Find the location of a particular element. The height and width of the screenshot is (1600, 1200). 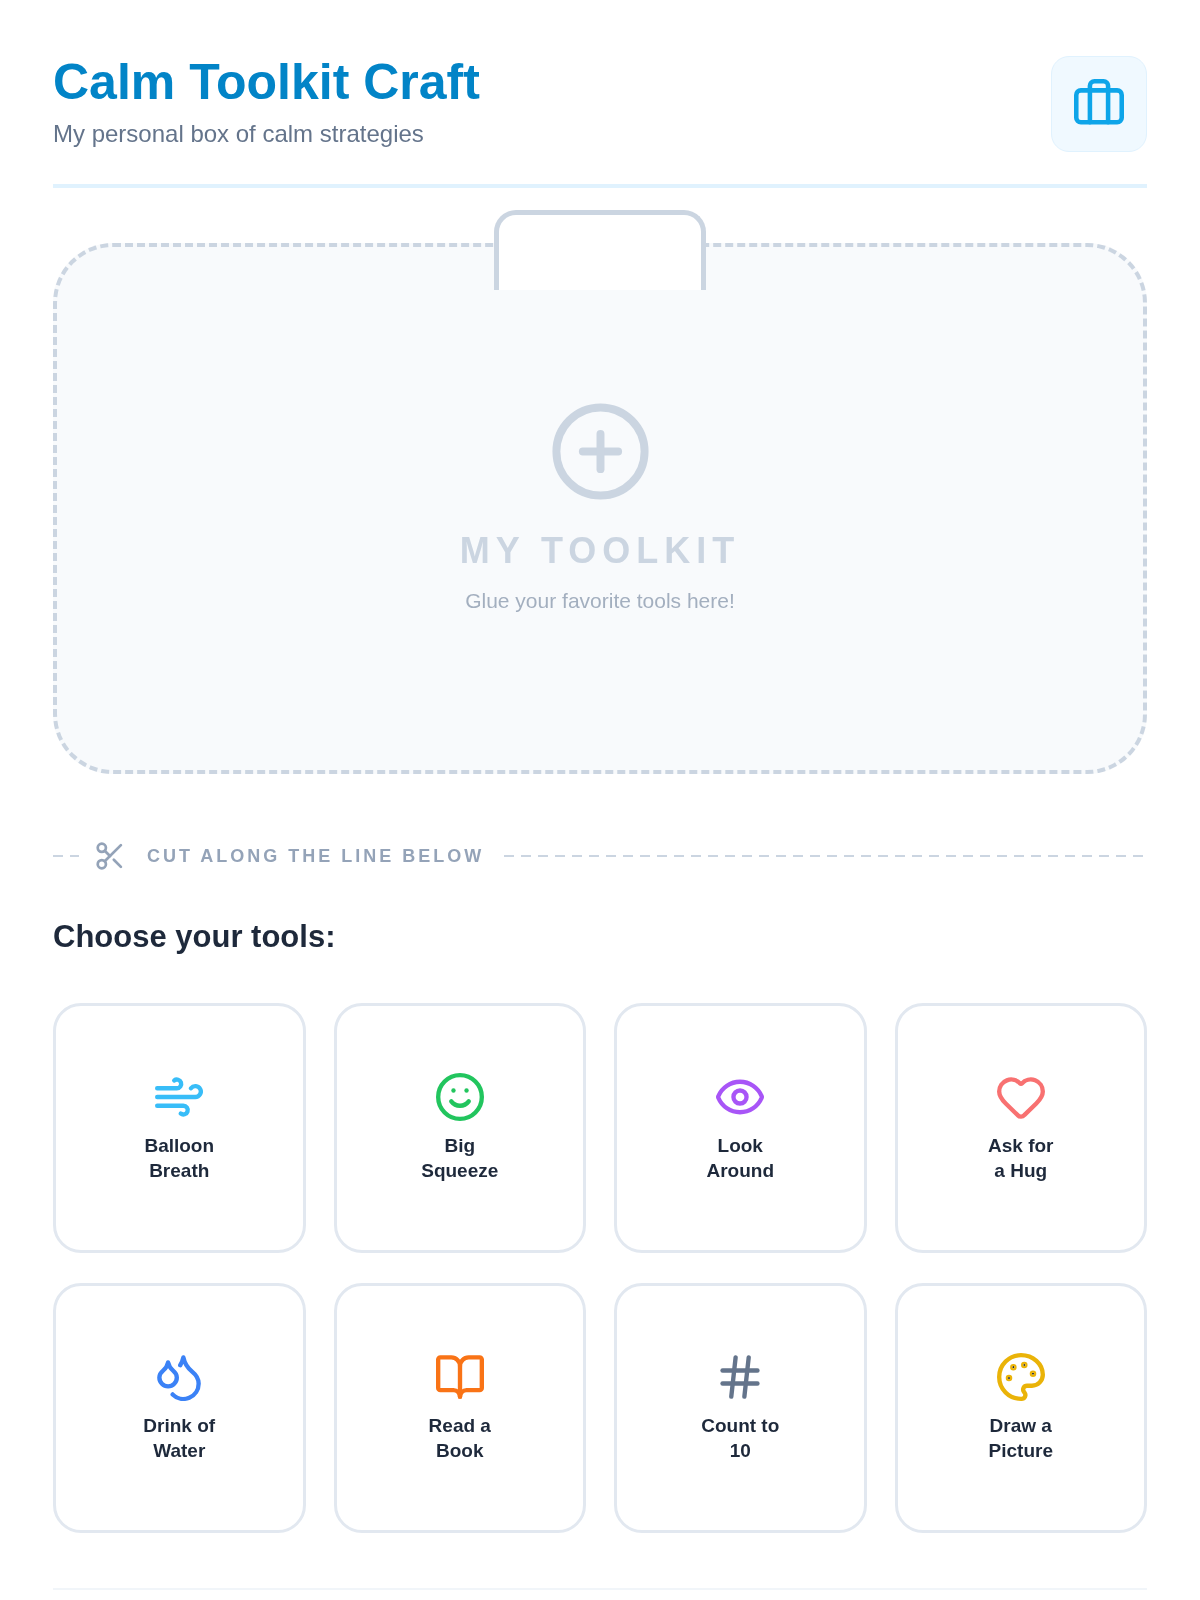

cut-line-label: CUT ALONG THE LINE BELOW is located at coordinates (316, 856).